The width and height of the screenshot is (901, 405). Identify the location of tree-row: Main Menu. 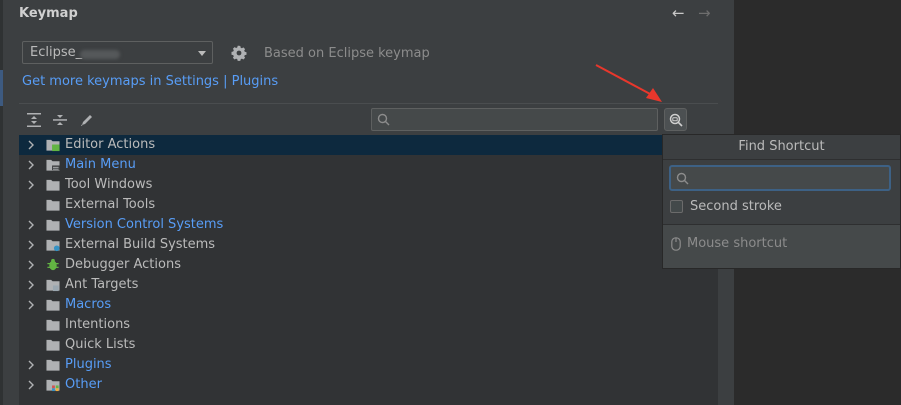
(368, 165).